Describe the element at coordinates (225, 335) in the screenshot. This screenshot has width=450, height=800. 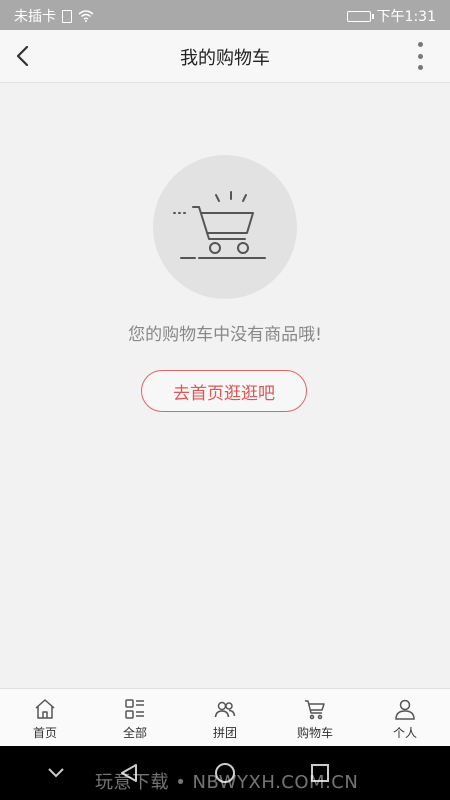
I see `empty-cart-message: 您的购物车中没有商品哦!` at that location.